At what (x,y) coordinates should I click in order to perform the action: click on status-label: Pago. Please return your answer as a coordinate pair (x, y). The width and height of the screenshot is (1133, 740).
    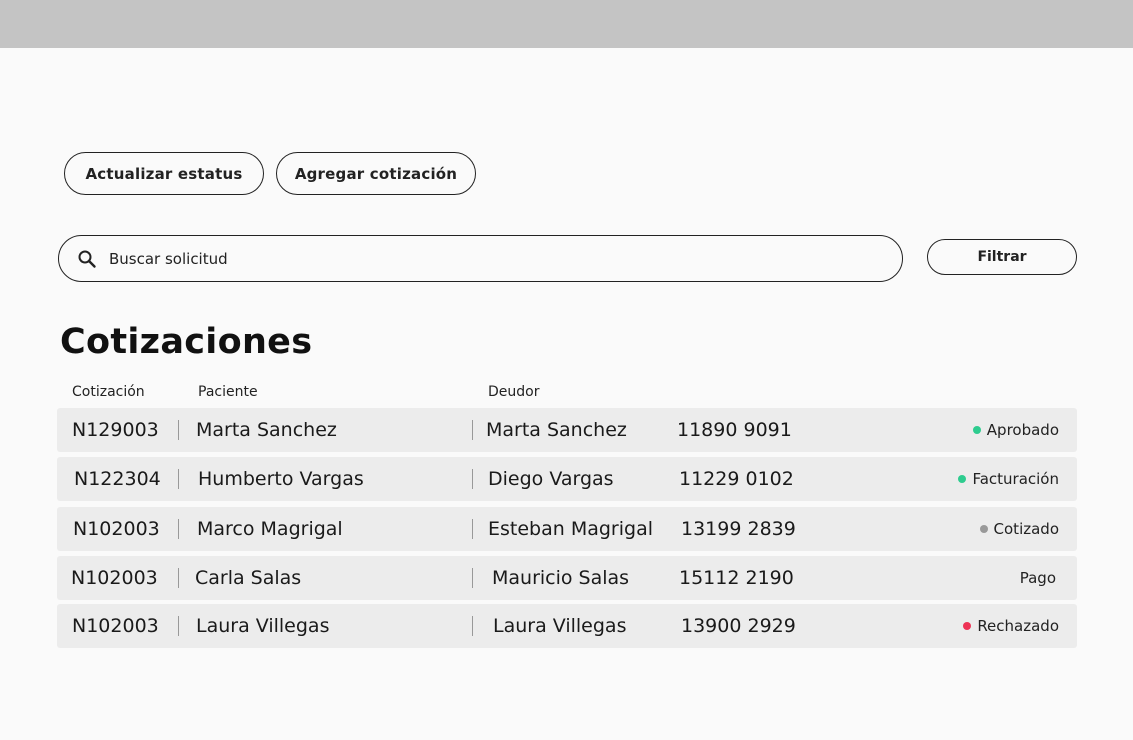
    Looking at the image, I should click on (1037, 578).